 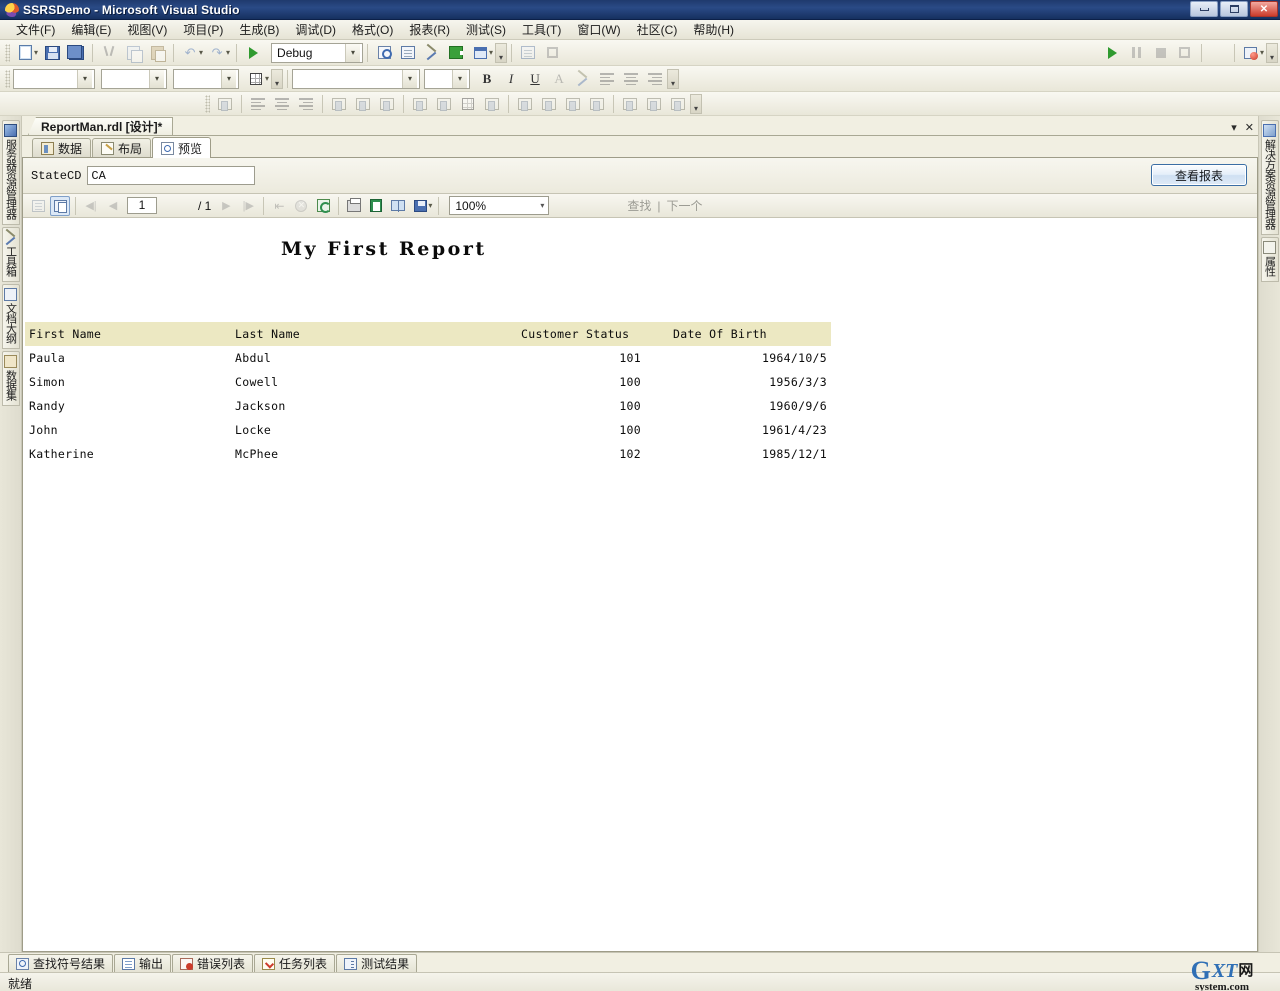 I want to click on tab-output: 输出, so click(x=143, y=963).